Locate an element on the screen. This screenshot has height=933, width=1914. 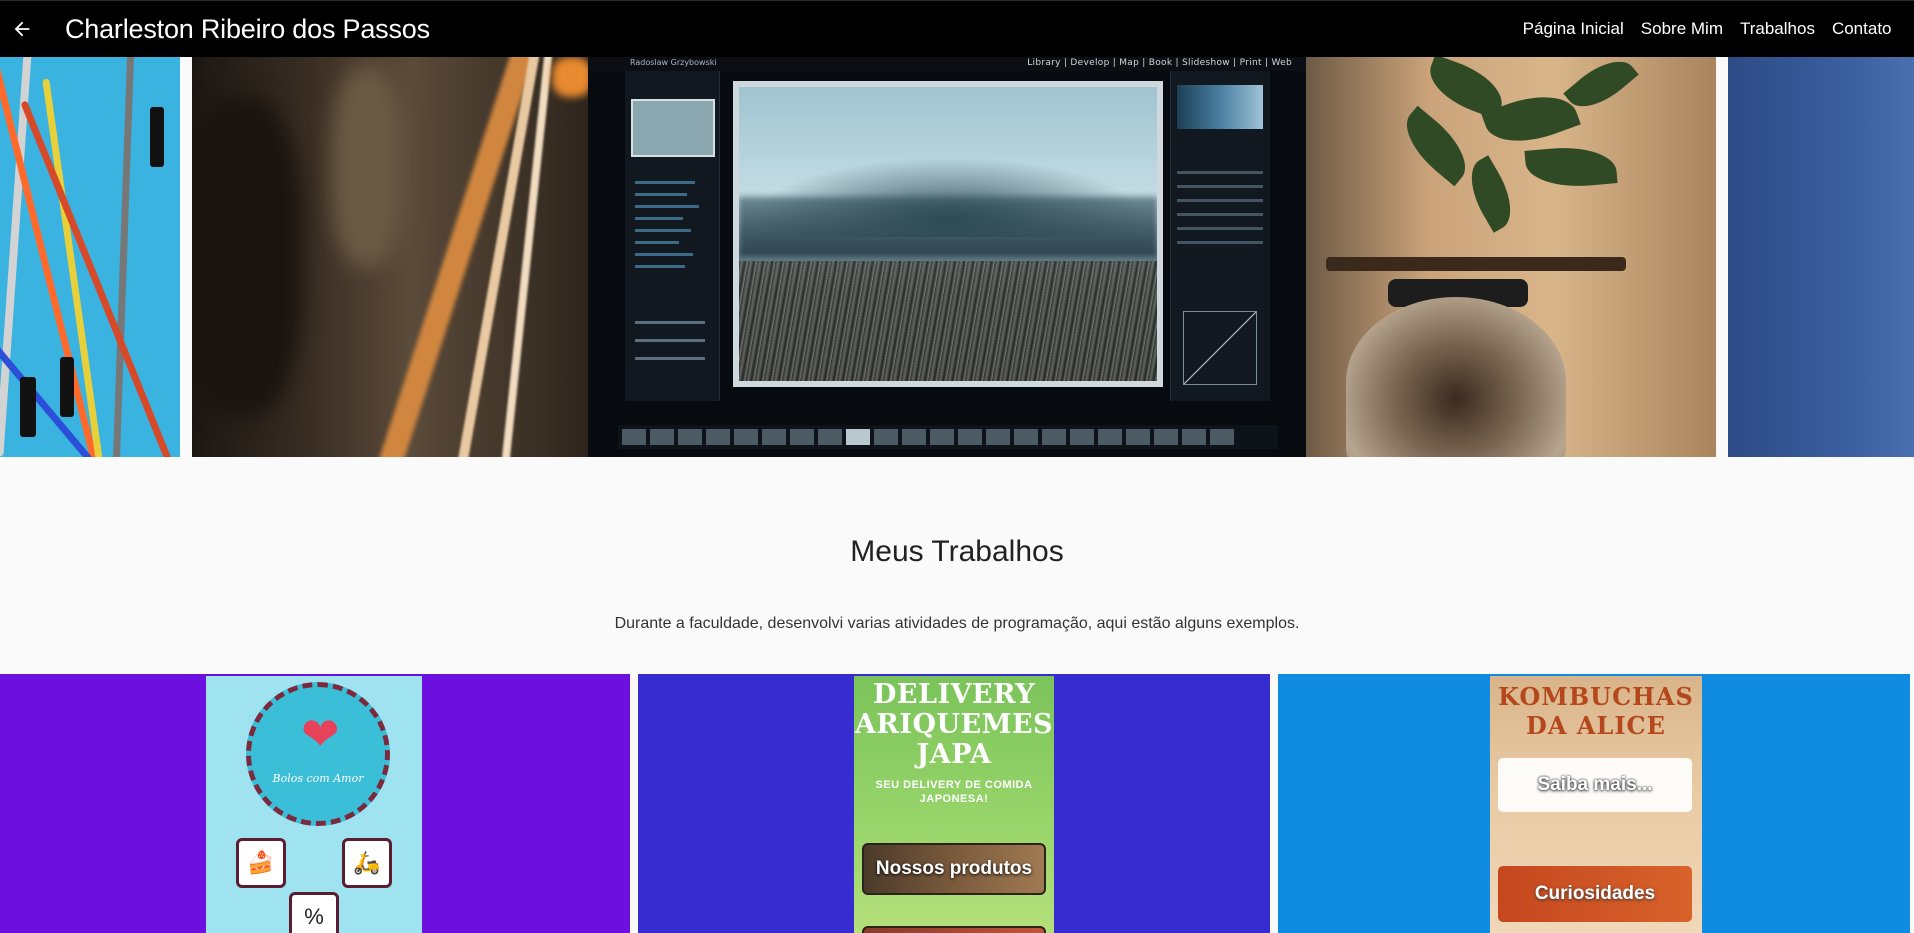
cake-logo: ❤ Bolos com Amor is located at coordinates (318, 754).